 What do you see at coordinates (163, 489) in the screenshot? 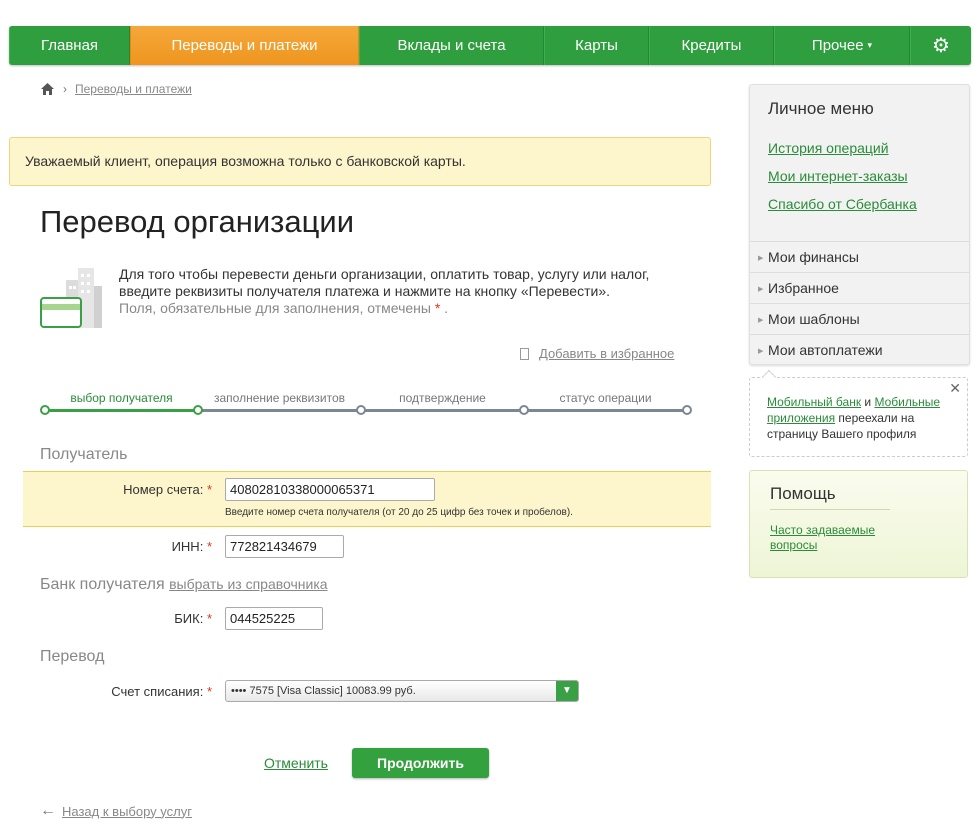
I see `account-label-text: Номер счета:` at bounding box center [163, 489].